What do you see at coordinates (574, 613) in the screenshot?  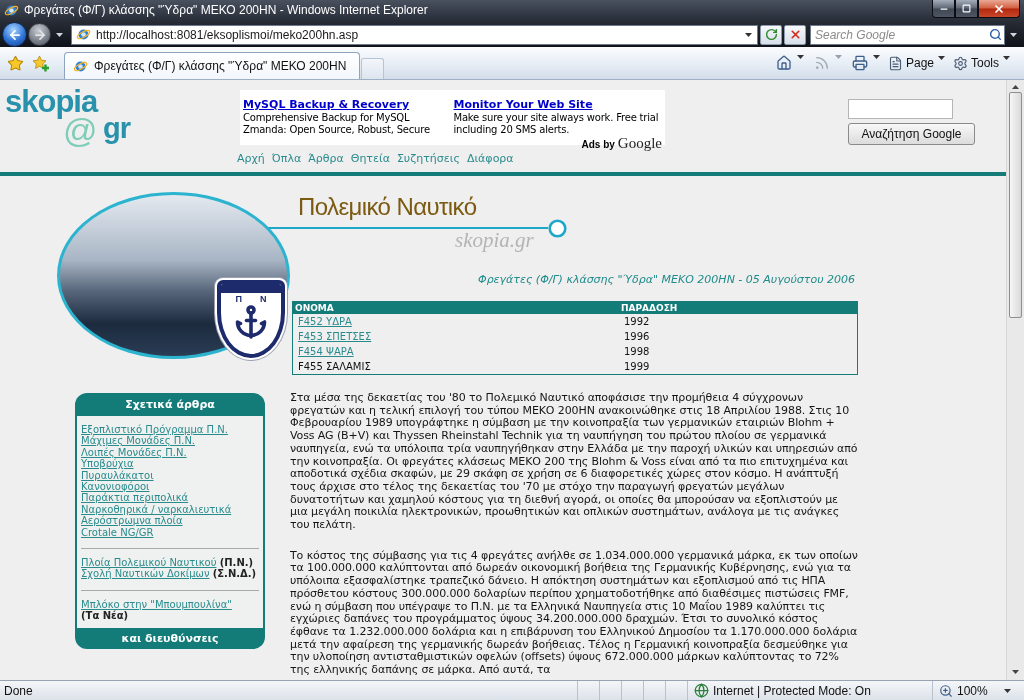 I see `article-paragraph: Το κόστος της σύμβασης για τις 4 φρεγάτες ανήλθε σε 1.034.000.000 γερμανικά μάρκα, εκ των οποίων τα 100.000.000 καλύπτονται από δωρεάν οικονομική βοήθεια της Γερμανικής Κυβέρνησης, ενώ για τα υπόλοιπα εξασφαλίστηκε τραπεζικό δάνειο. Η απόκτηση συστημάτων και εξοπλισμού από τις ΗΠΑ πρόσθετου κόστους 300.000.000 δολαρίων περίπου χρηματοδοτήθηκε από διαθέσιμες πιστώσεις FMF, ενώ η σύμβαση που υπέγραψε το Π.Ν. με τα Ελληνικά Ναυπηγεία στις 10 Μαΐου 1989 καλύπτει τις εγχώριες δαπάνες του προγράμματος ύψους 34.200.000.000 δραχμών. Έτσι το συνολικό κόστος έφθανε τα 1.232.000.000 δολάρια και η επιβάρυνση του Ελληνικού Δημοσίου τα 1.170.000.000 δολάρια μετά την αφαίρεση της γερμανικής δωρεάν βοήθειας. Τέλος η Γερμανική κοινοπραξία δεσμεύθηκε για την υλοποίηση αντισταθμιστικών οφελών (offsets) ύψους 672.000.000 μάρκων καλύπτοντας το 72% της ελληνικής δαπάνης σε μάρκα. Από αυτά, τα` at bounding box center [574, 613].